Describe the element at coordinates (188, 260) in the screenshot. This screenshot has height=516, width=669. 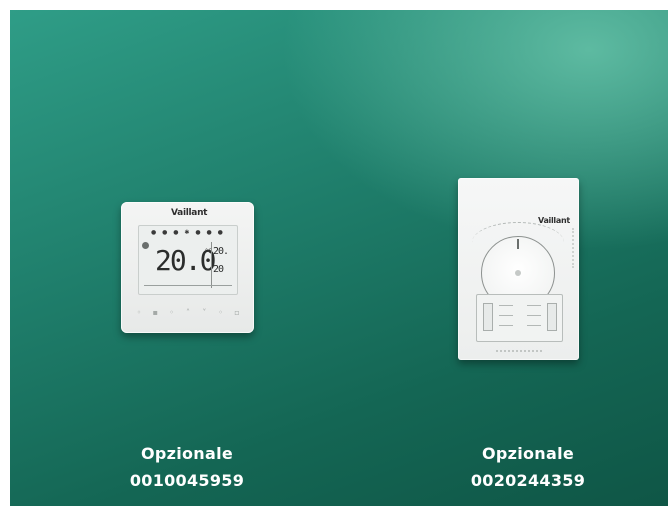
I see `thermostat-display: ● ● ● ✱ ● ● ● 20.0 °C 20. 20` at that location.